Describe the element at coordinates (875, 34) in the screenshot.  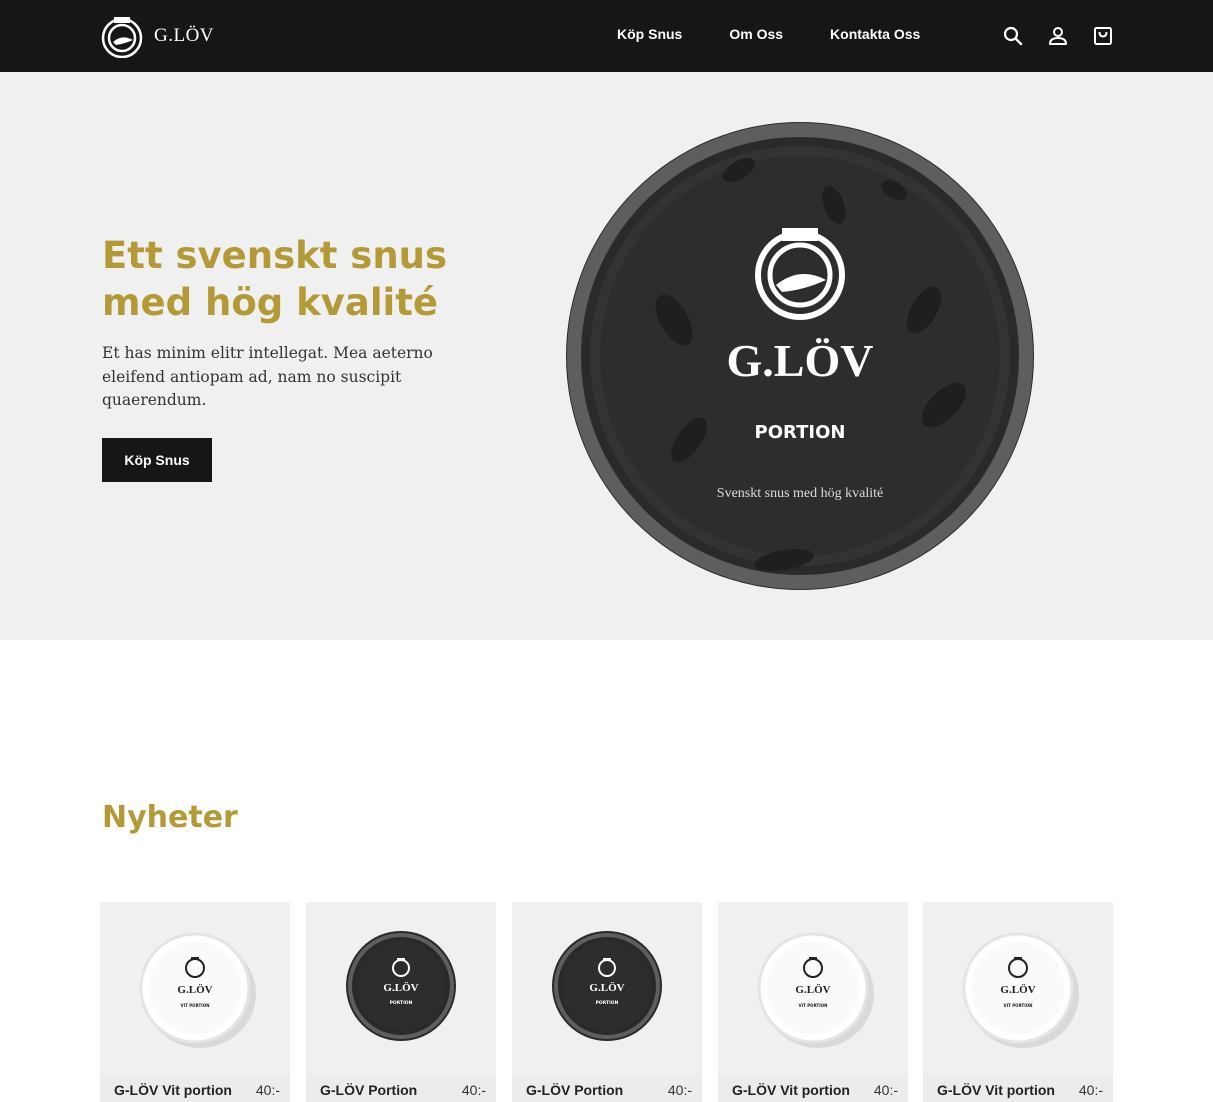
I see `nav-item-kontakta-oss: Kontakta Oss` at that location.